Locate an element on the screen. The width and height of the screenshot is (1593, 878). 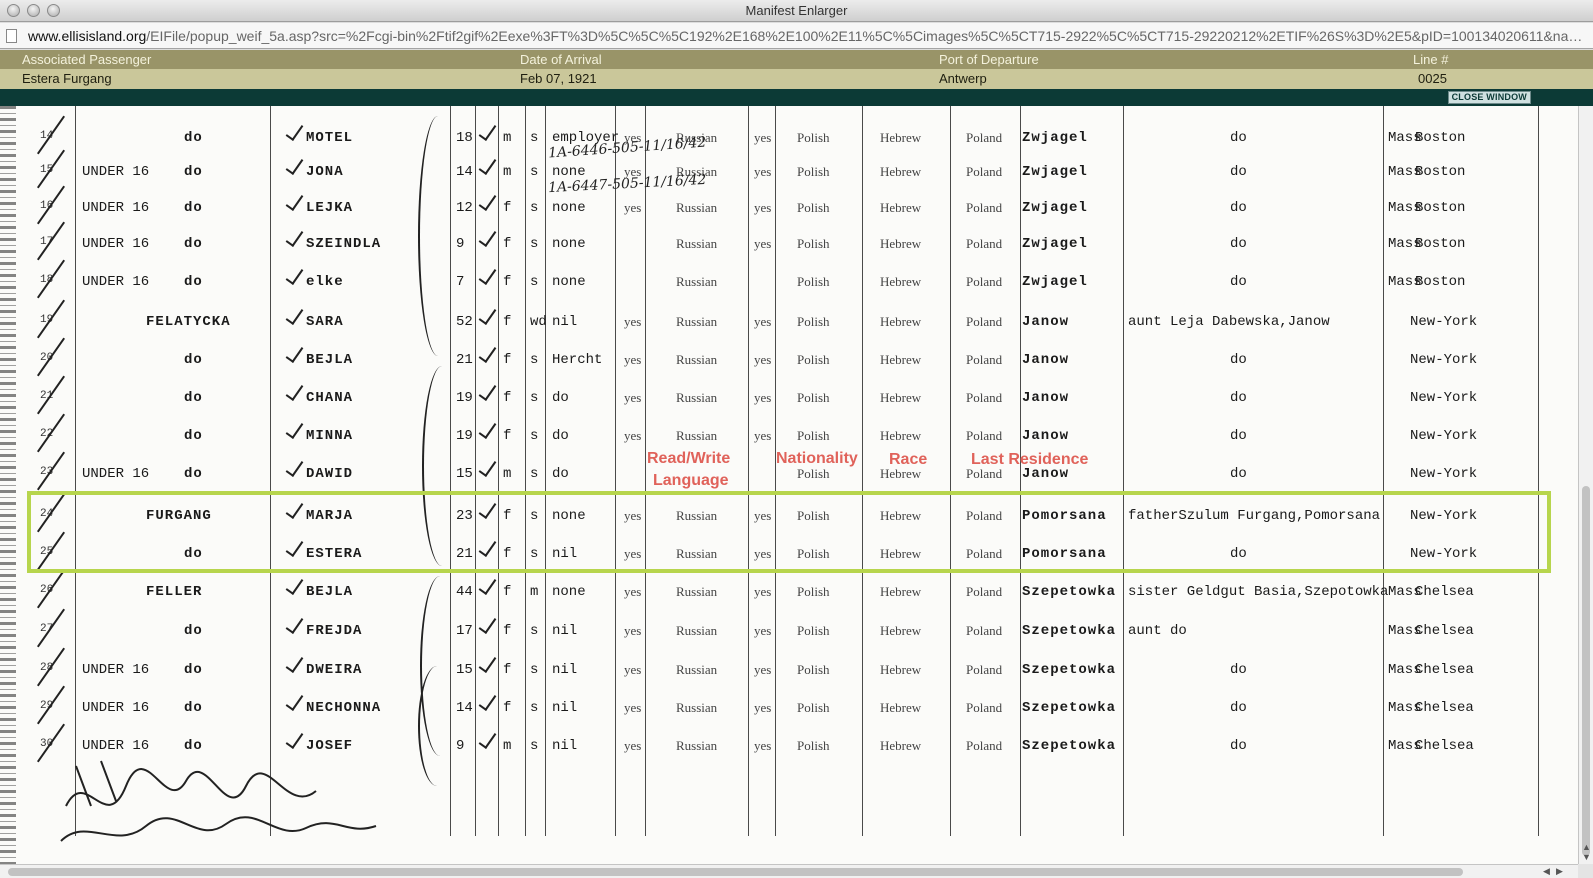
cell-occupation: Hercht is located at coordinates (577, 360).